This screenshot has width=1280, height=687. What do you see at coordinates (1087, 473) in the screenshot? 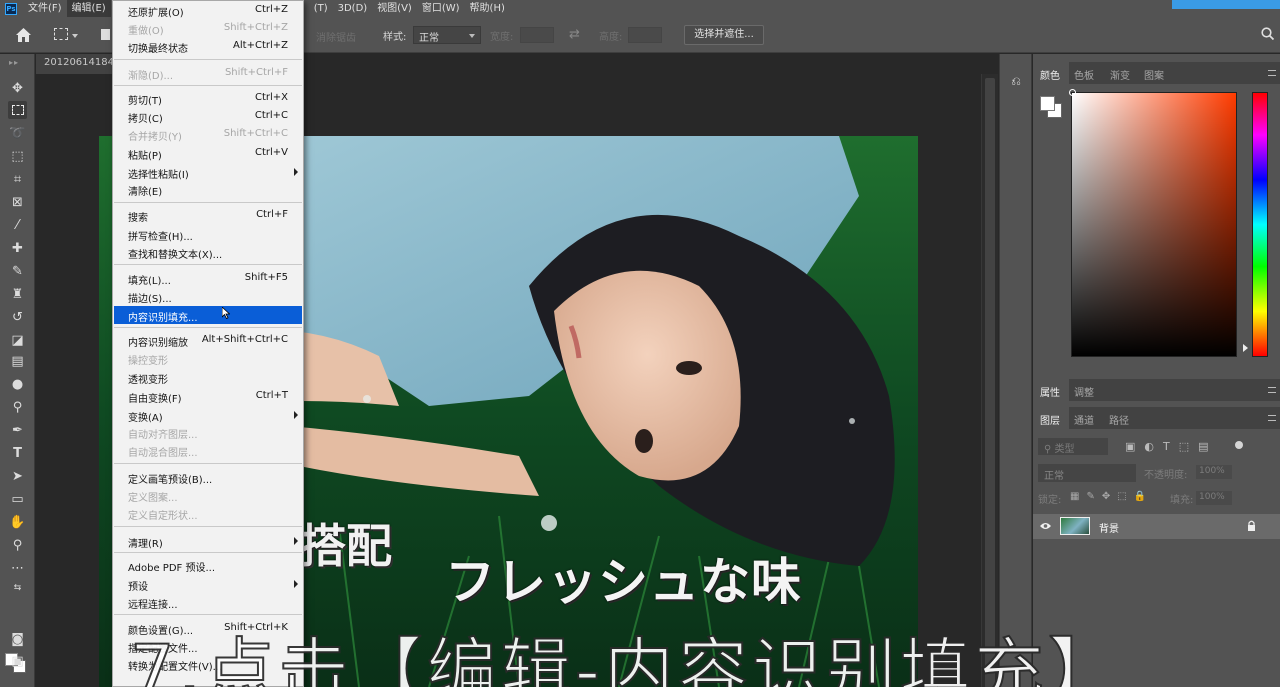
I see `blend-mode-select: 正常` at bounding box center [1087, 473].